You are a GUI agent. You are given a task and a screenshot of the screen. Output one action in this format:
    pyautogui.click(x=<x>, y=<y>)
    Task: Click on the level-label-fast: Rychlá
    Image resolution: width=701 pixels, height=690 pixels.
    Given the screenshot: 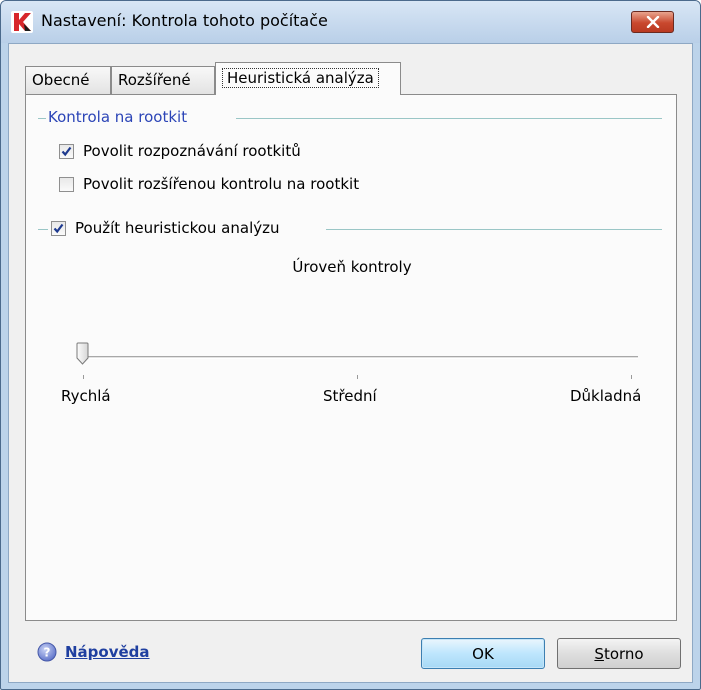 What is the action you would take?
    pyautogui.click(x=86, y=396)
    